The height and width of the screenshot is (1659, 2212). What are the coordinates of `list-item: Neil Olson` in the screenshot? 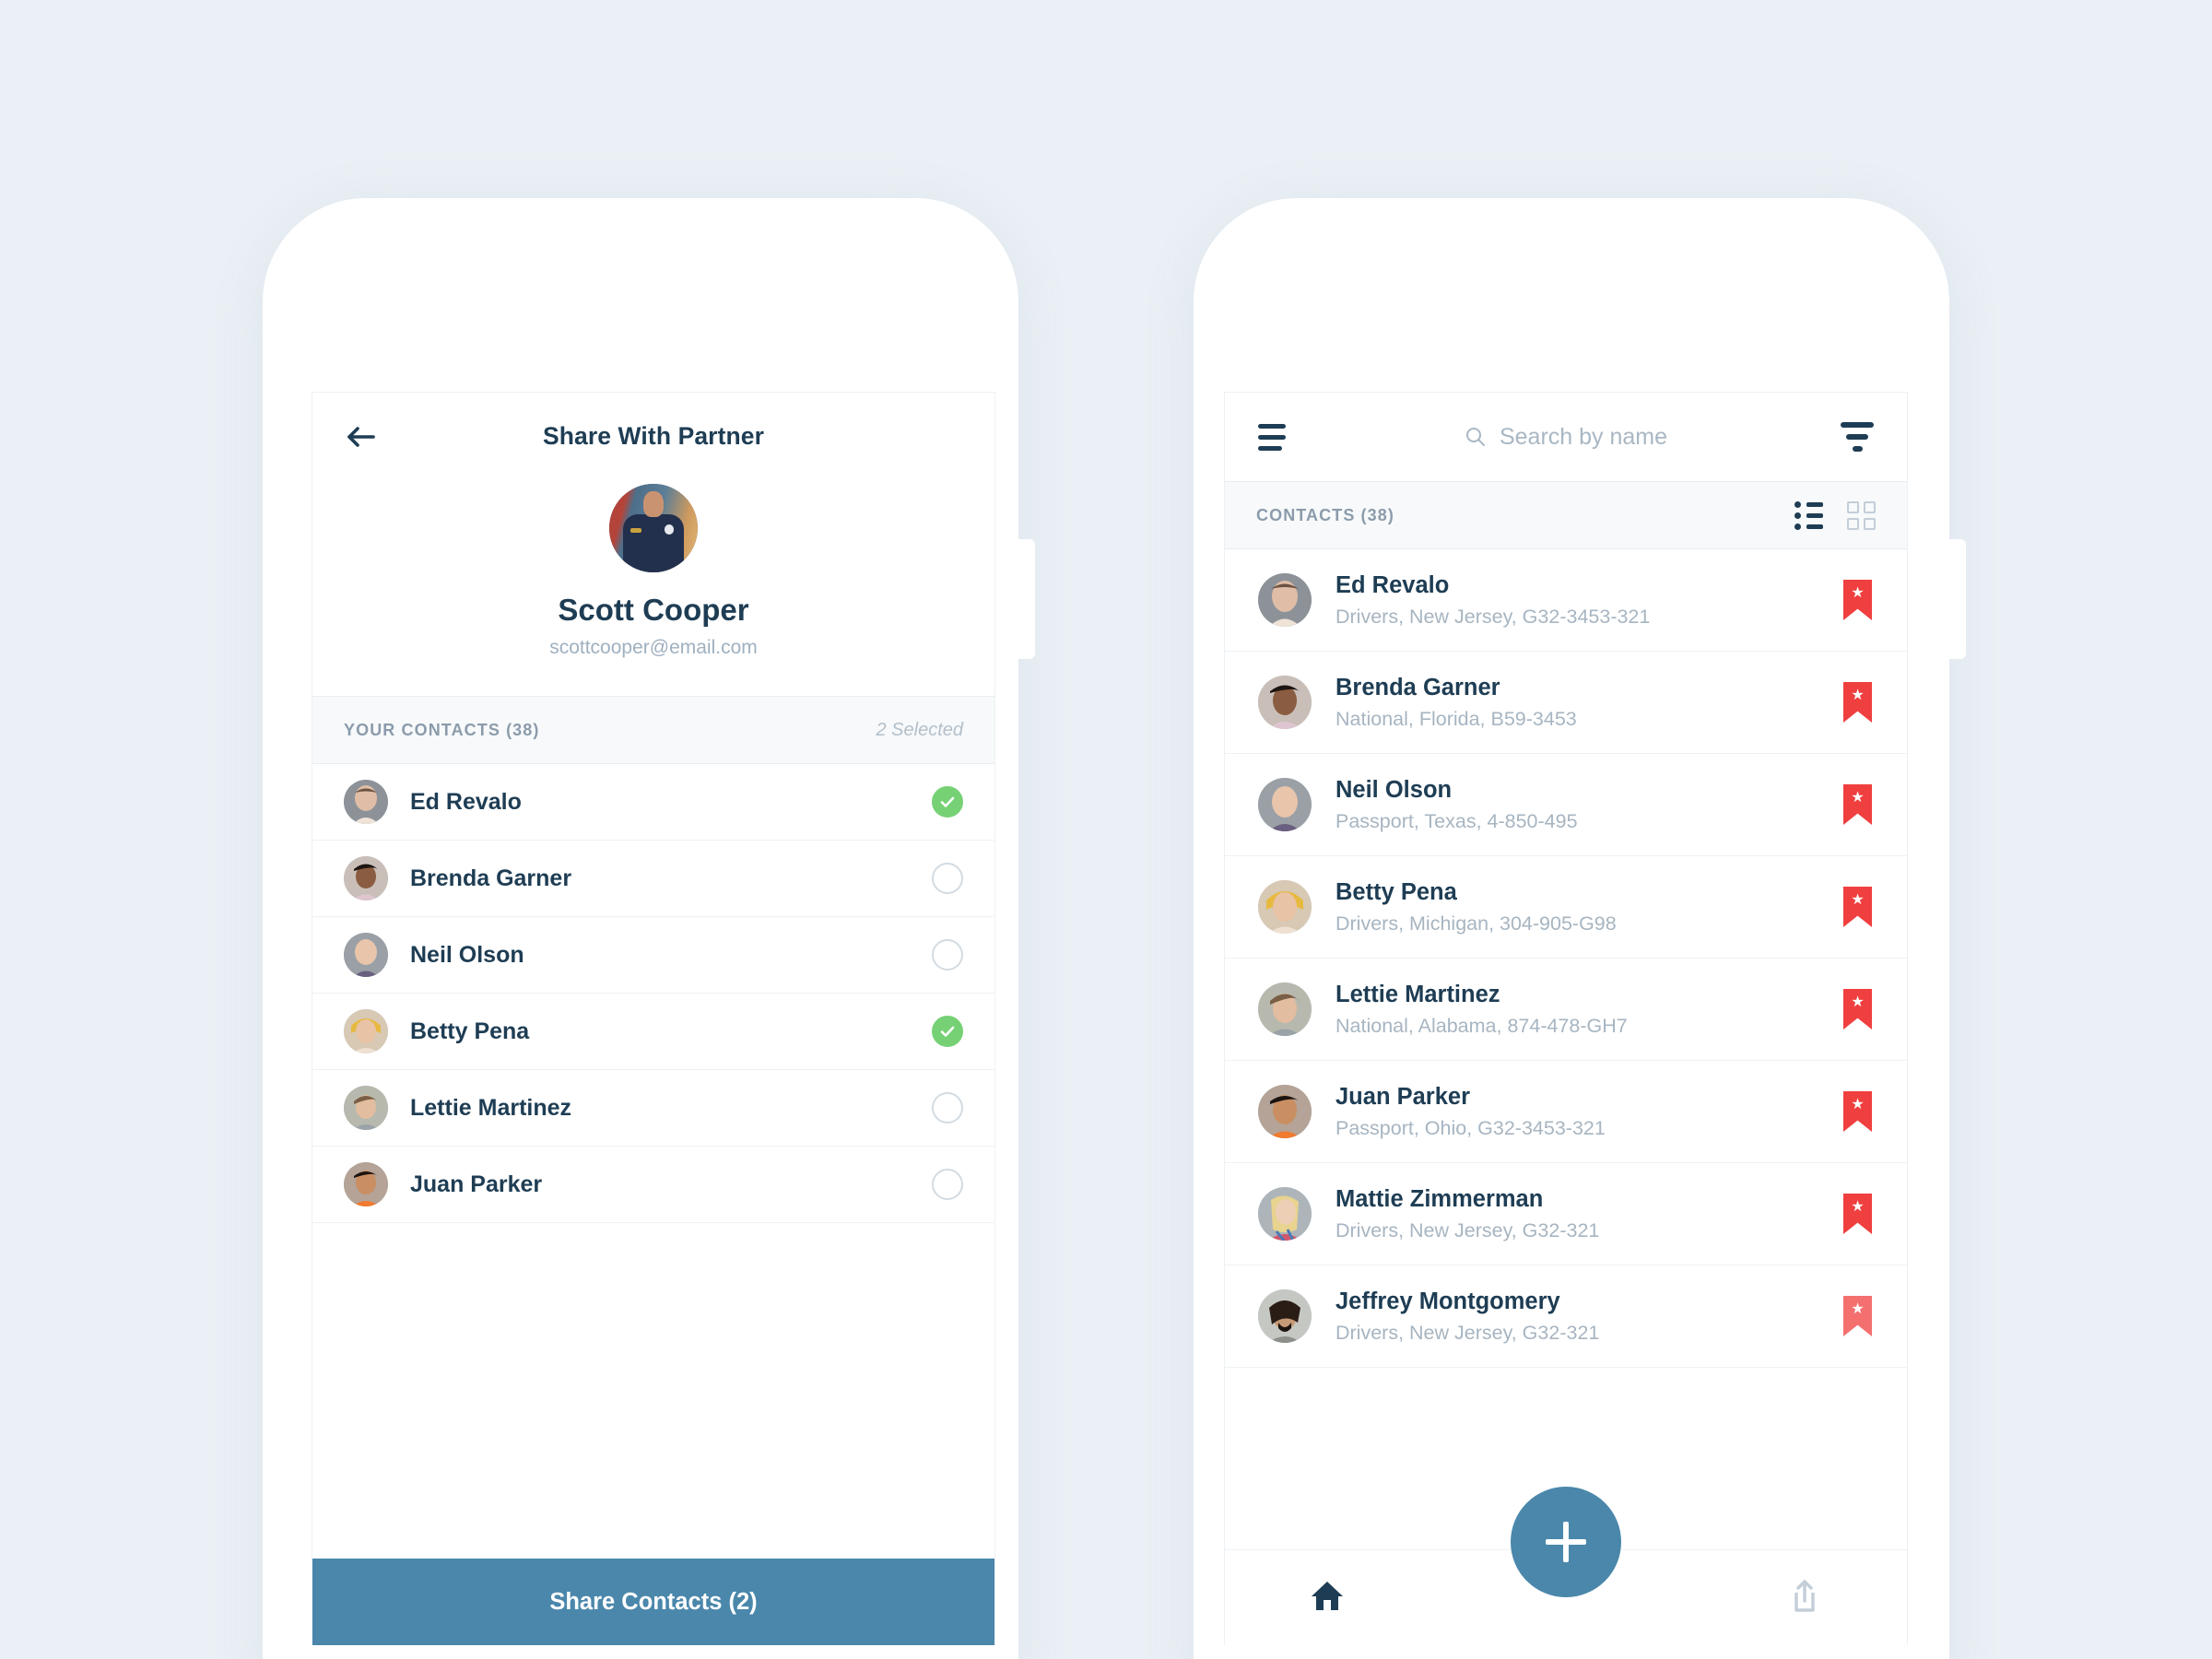 It's located at (653, 955).